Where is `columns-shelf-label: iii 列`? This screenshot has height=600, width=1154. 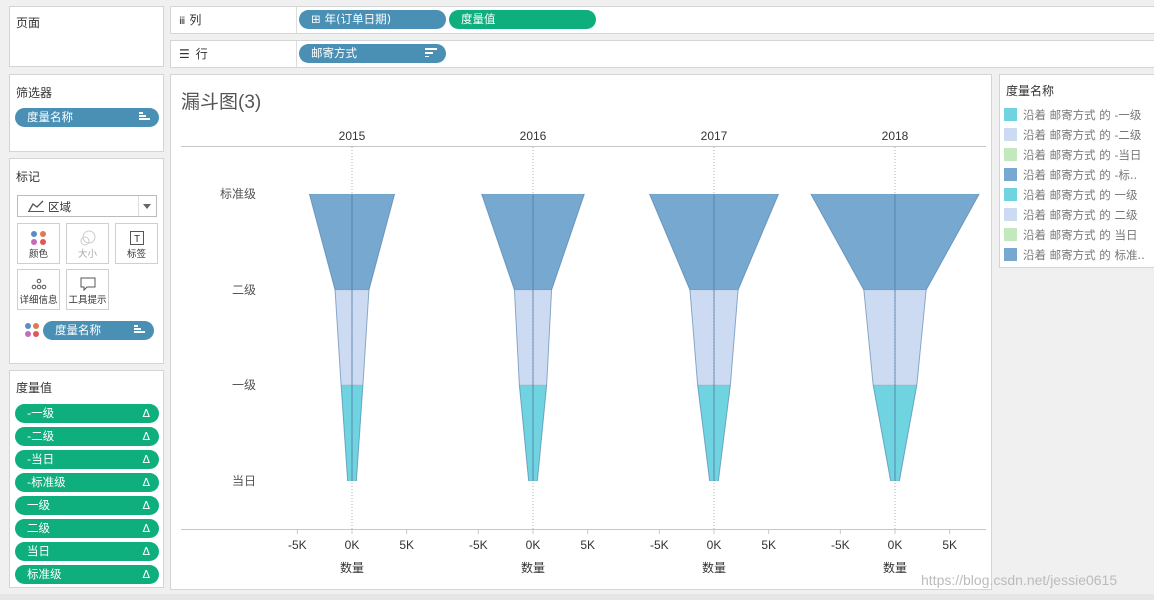 columns-shelf-label: iii 列 is located at coordinates (190, 20).